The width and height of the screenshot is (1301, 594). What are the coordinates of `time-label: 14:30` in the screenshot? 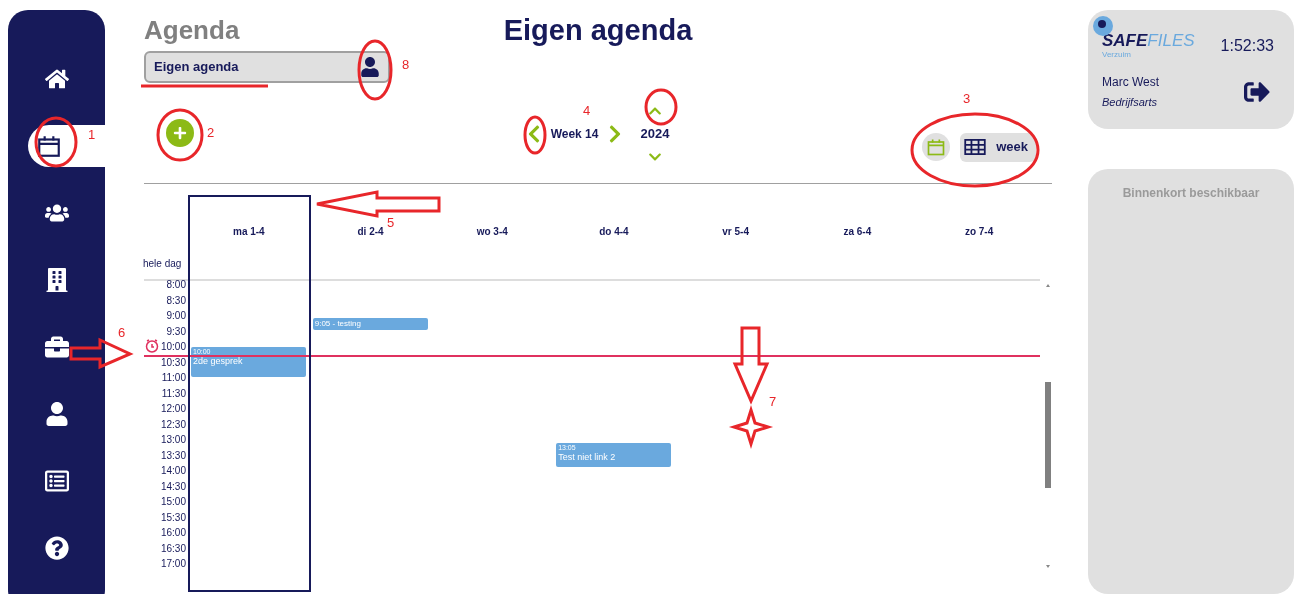 It's located at (173, 486).